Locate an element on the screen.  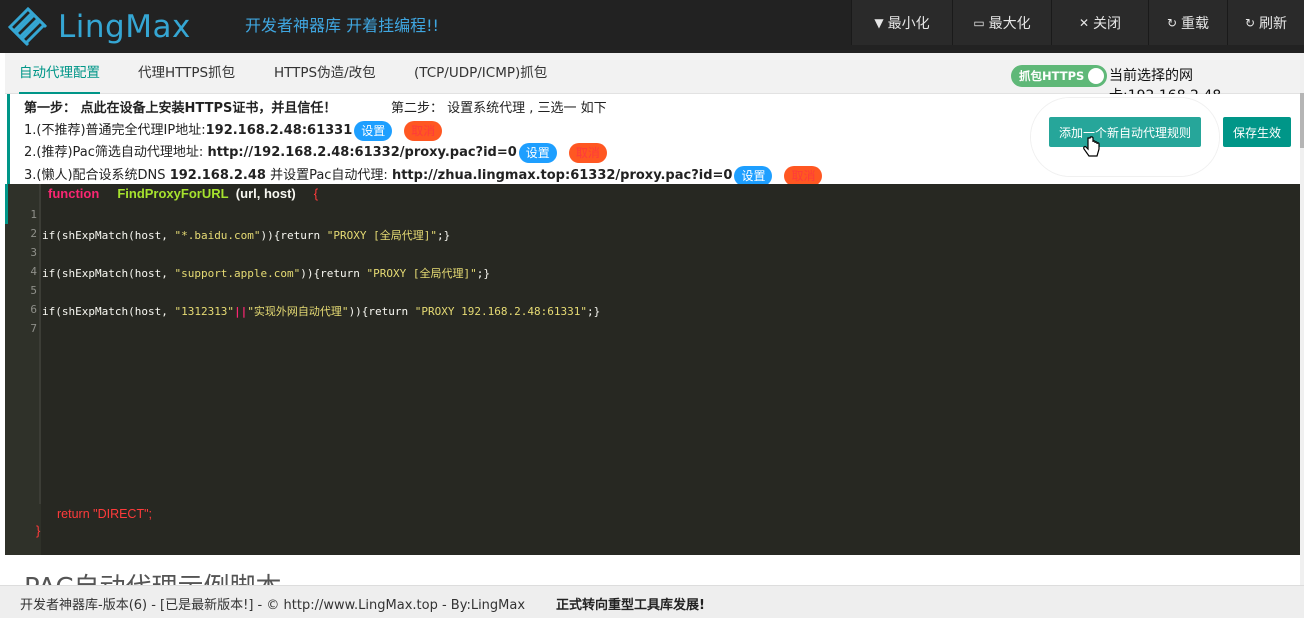
reload-button: ↻ 重载 is located at coordinates (1187, 22).